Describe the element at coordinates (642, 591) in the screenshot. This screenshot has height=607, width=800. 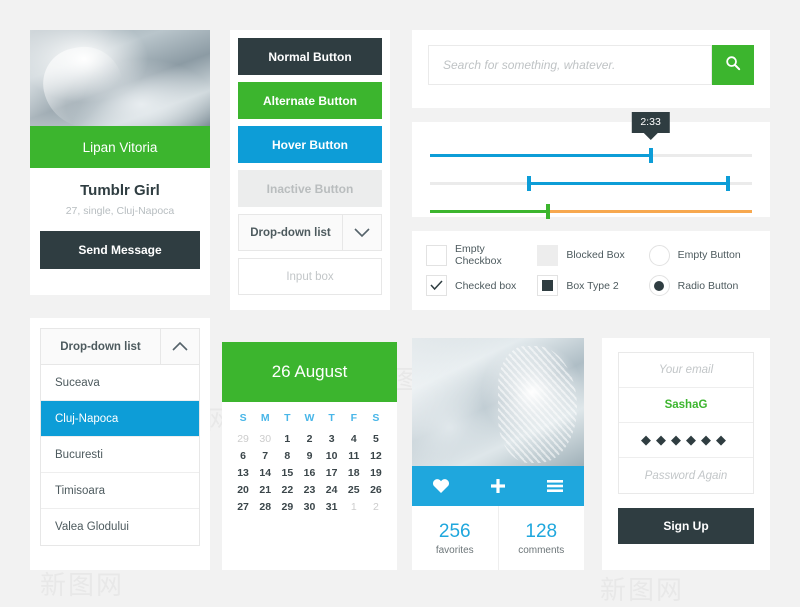
I see `watermark: 新图网` at that location.